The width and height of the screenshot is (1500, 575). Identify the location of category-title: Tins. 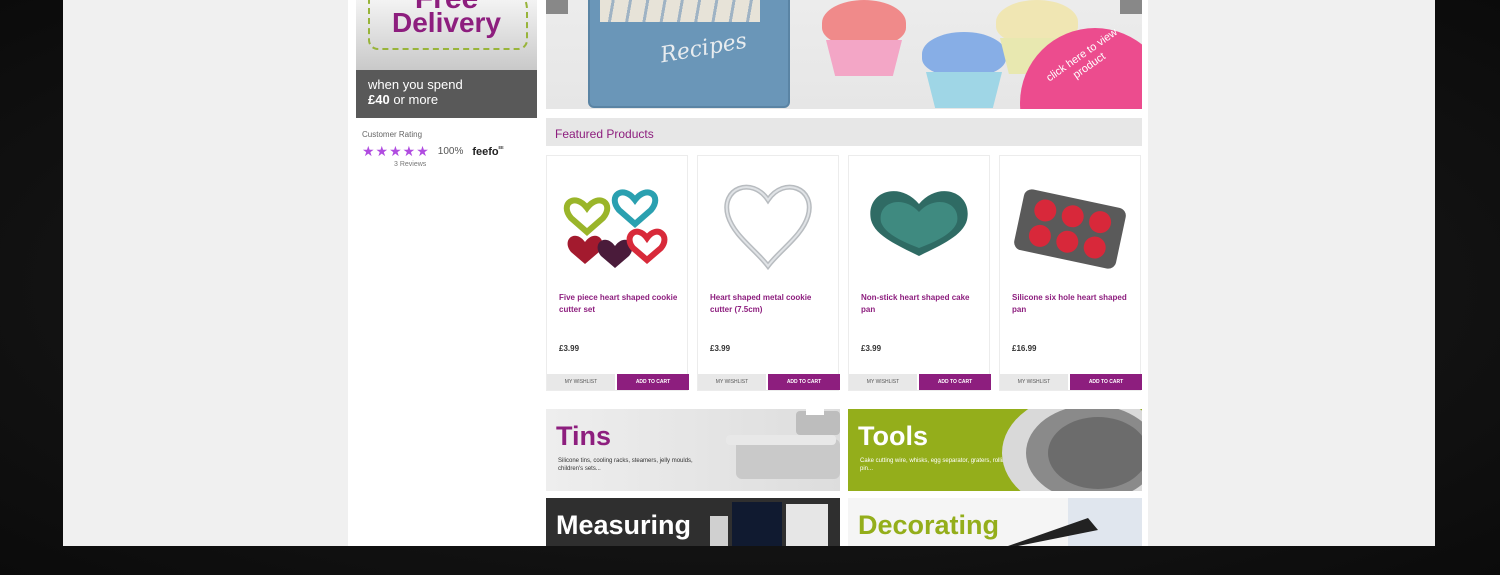
(584, 436).